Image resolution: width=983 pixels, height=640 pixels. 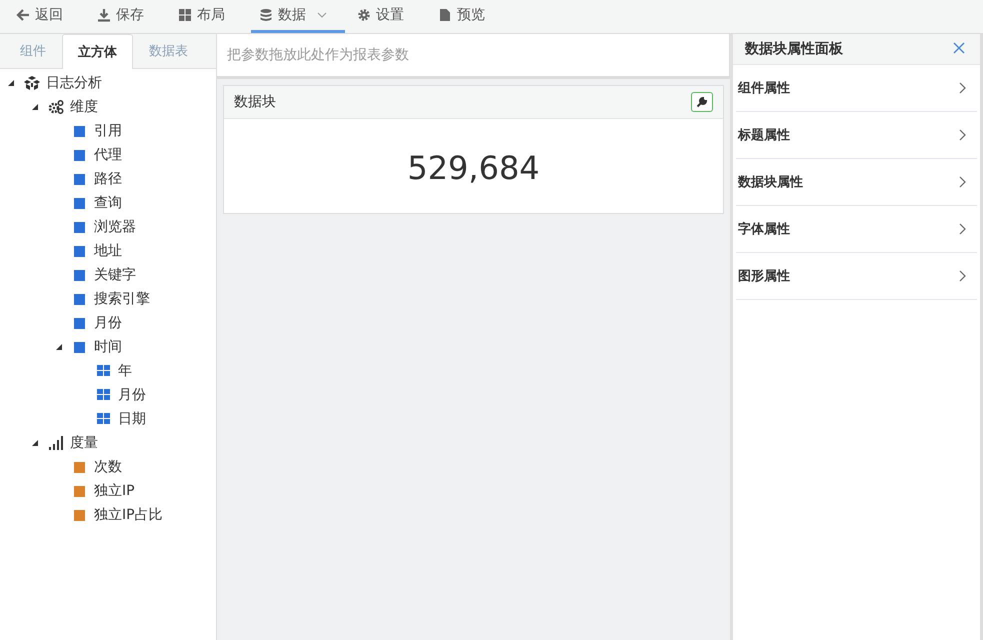 I want to click on cubes-icon, so click(x=32, y=83).